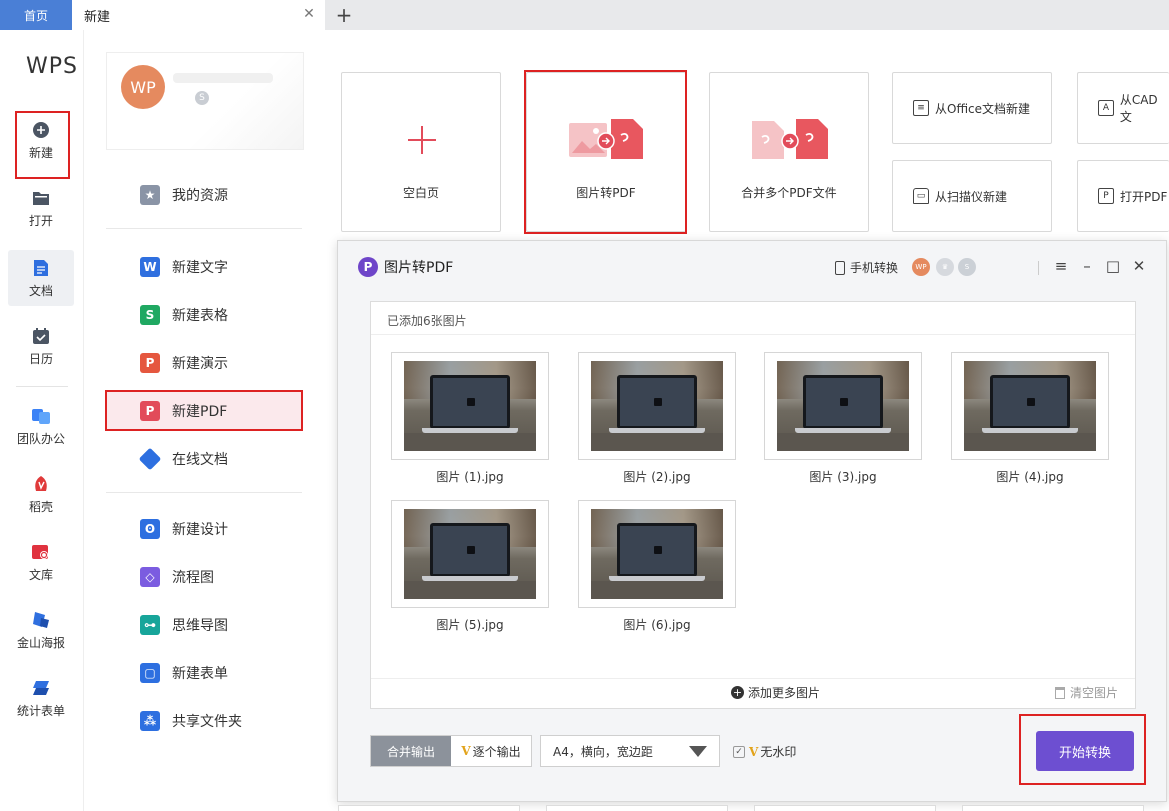 This screenshot has height=811, width=1169. Describe the element at coordinates (150, 673) in the screenshot. I see `form-new-icon: ▢` at that location.